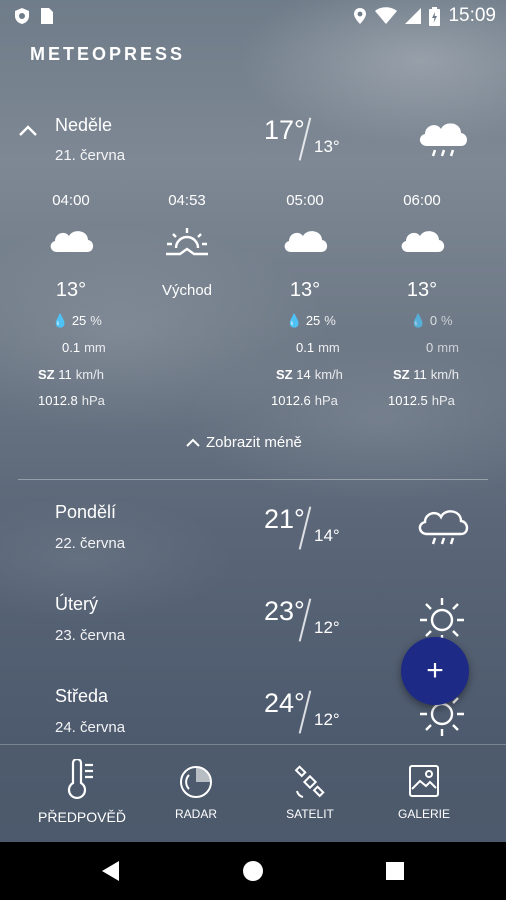  What do you see at coordinates (413, 16) in the screenshot?
I see `cell-signal-icon` at bounding box center [413, 16].